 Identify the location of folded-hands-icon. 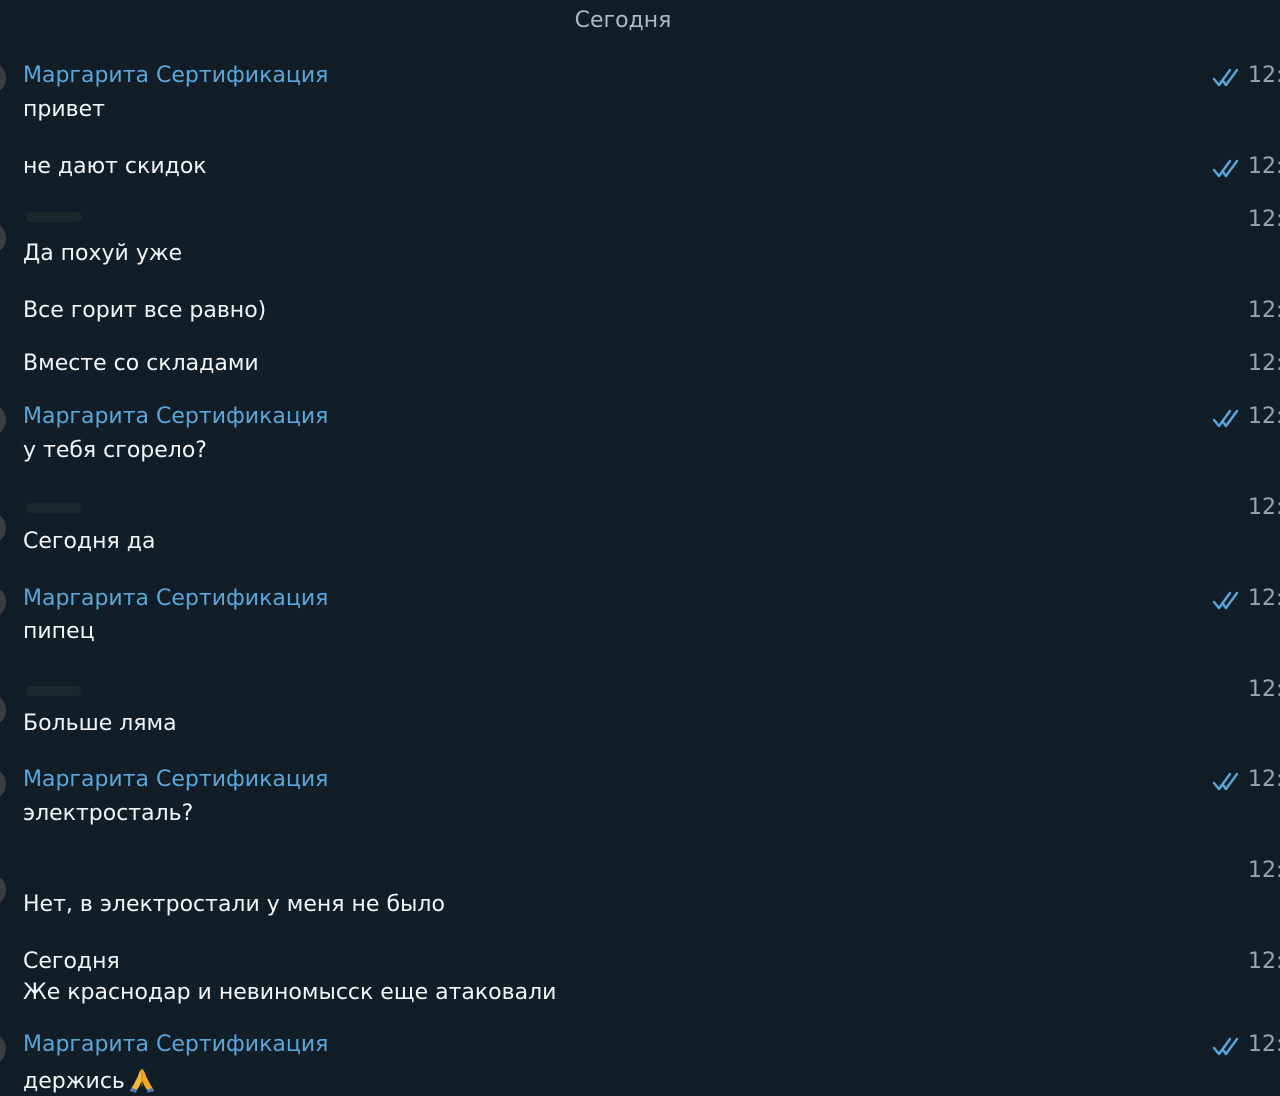
(141, 1081).